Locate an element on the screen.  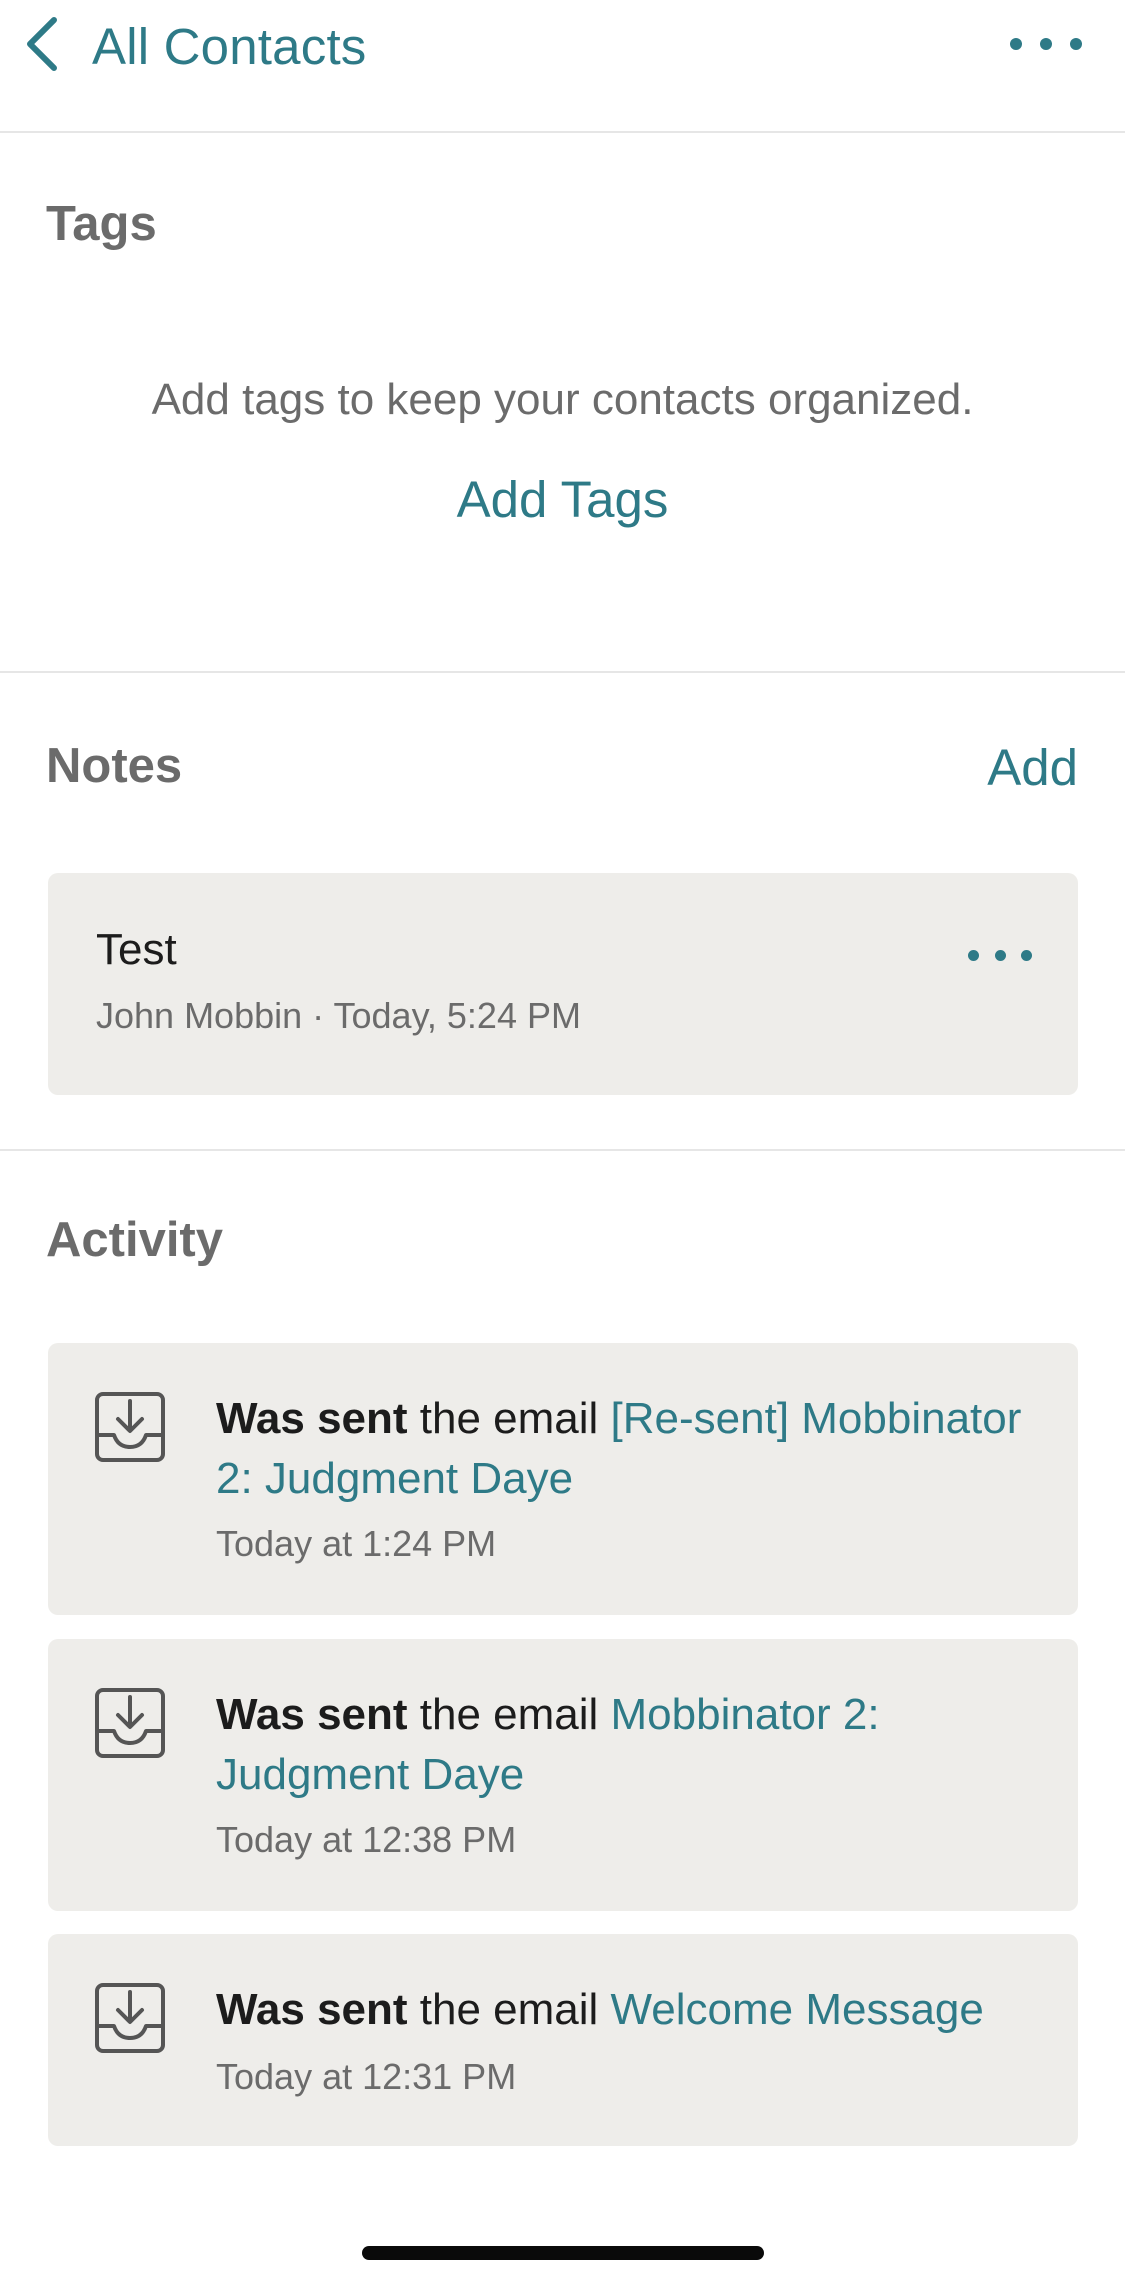
note-author: John Mobbin is located at coordinates (199, 1015).